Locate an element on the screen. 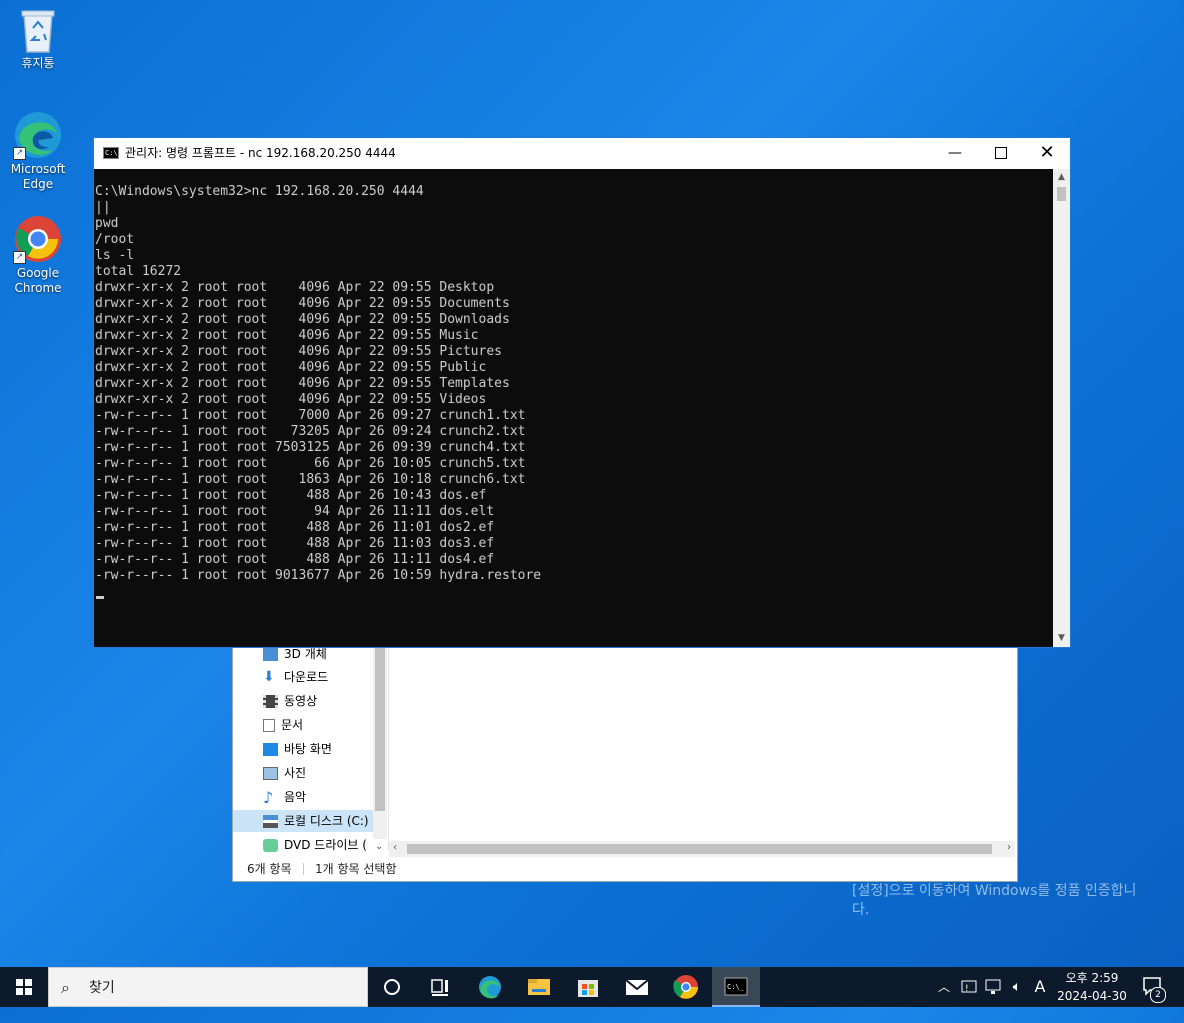 This screenshot has width=1184, height=1023. clock-date: 2024-04-30 is located at coordinates (1092, 996).